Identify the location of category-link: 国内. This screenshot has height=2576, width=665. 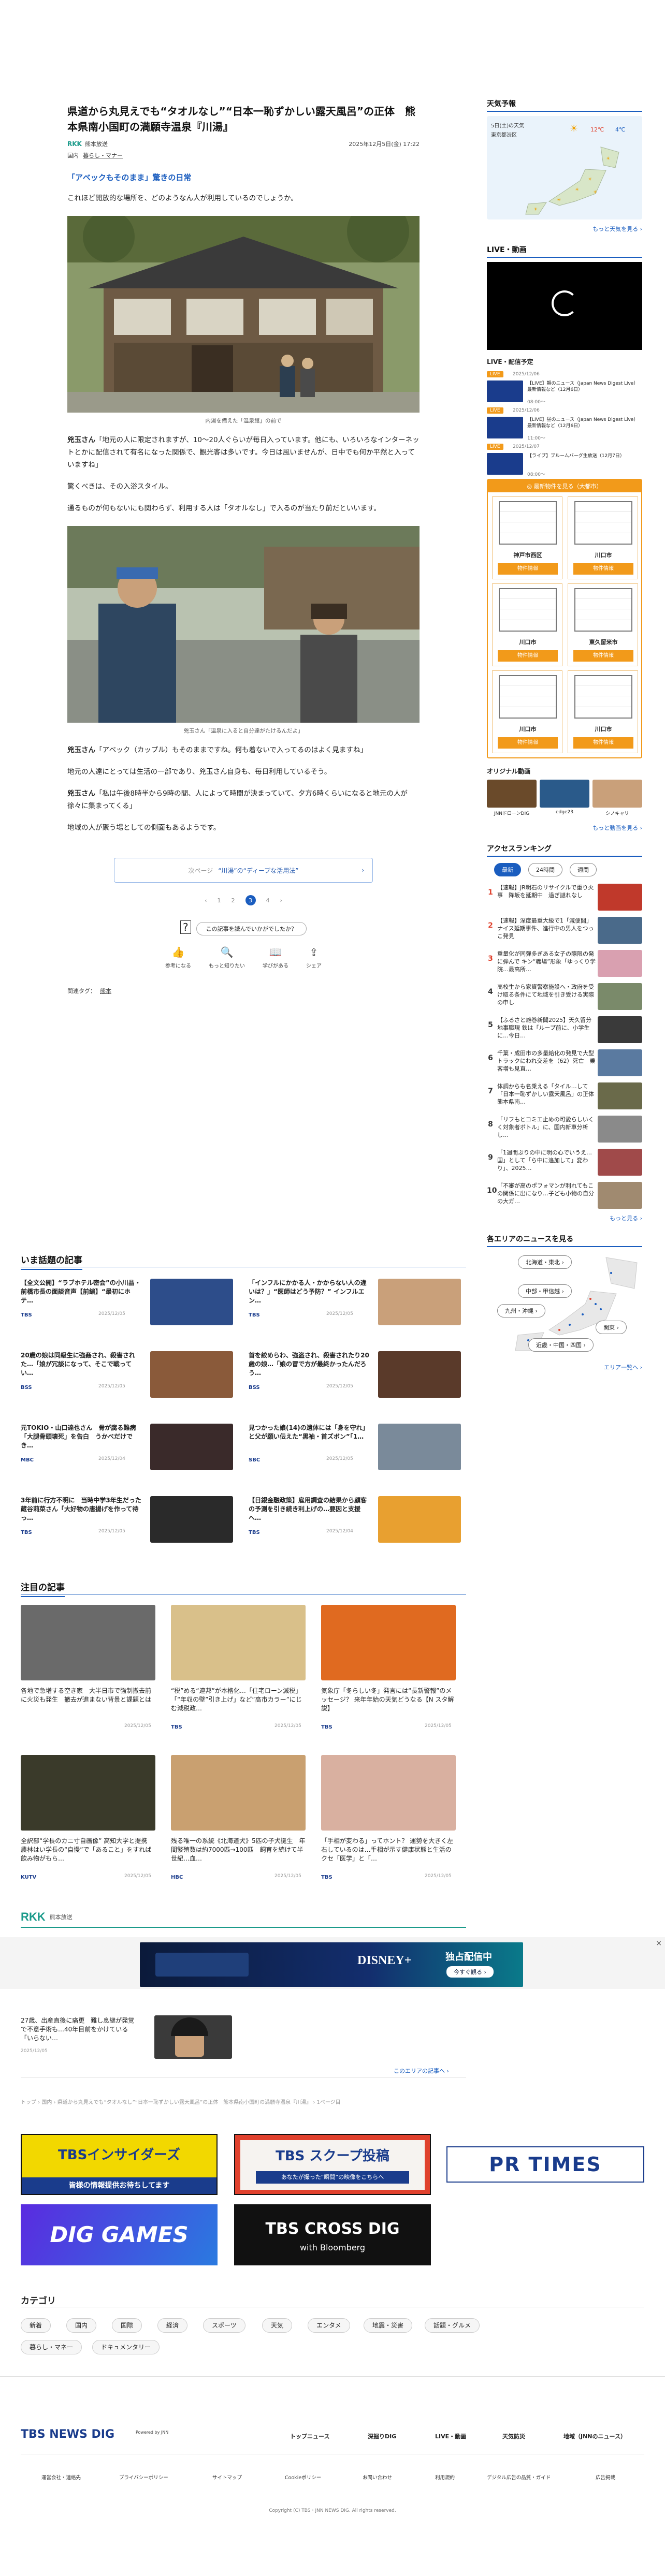
(73, 156).